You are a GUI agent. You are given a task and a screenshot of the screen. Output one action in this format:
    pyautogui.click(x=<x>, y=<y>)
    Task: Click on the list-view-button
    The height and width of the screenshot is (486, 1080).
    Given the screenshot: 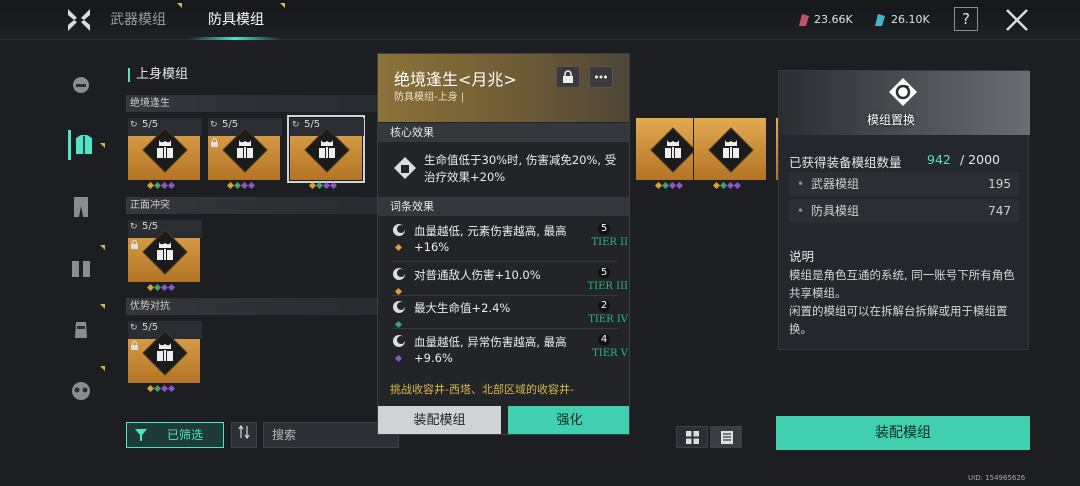 What is the action you would take?
    pyautogui.click(x=726, y=437)
    